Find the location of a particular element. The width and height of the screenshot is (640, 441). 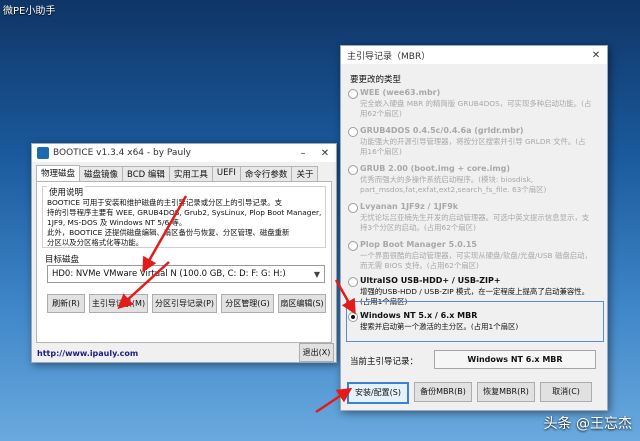

arrow-to-install-button is located at coordinates (334, 400).